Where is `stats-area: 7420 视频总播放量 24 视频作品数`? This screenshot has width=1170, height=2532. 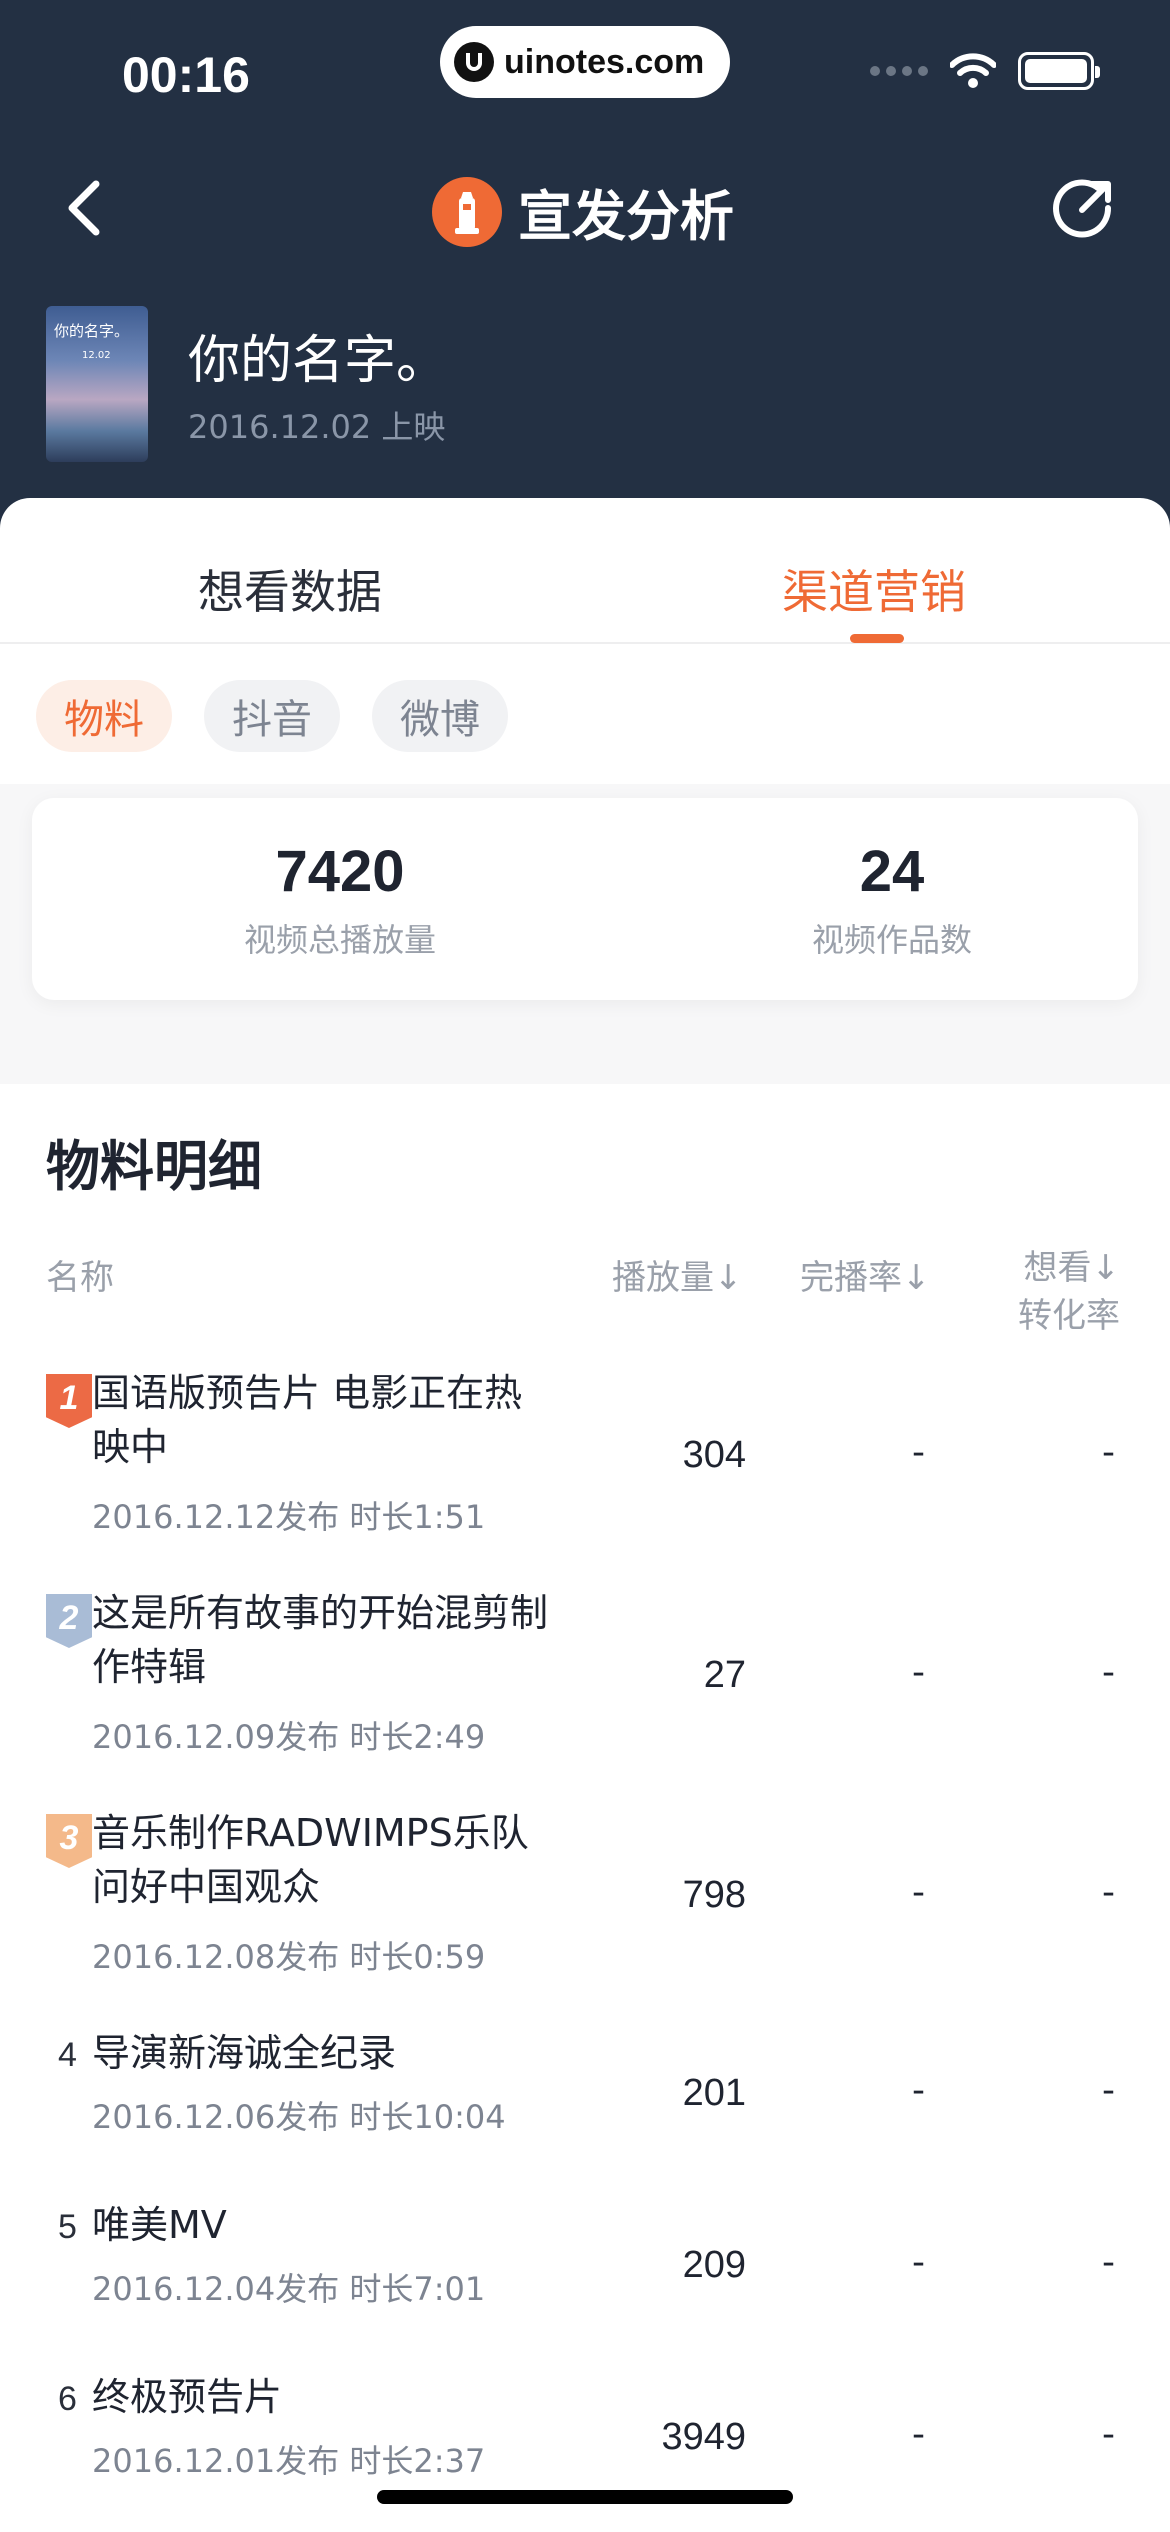 stats-area: 7420 视频总播放量 24 视频作品数 is located at coordinates (585, 934).